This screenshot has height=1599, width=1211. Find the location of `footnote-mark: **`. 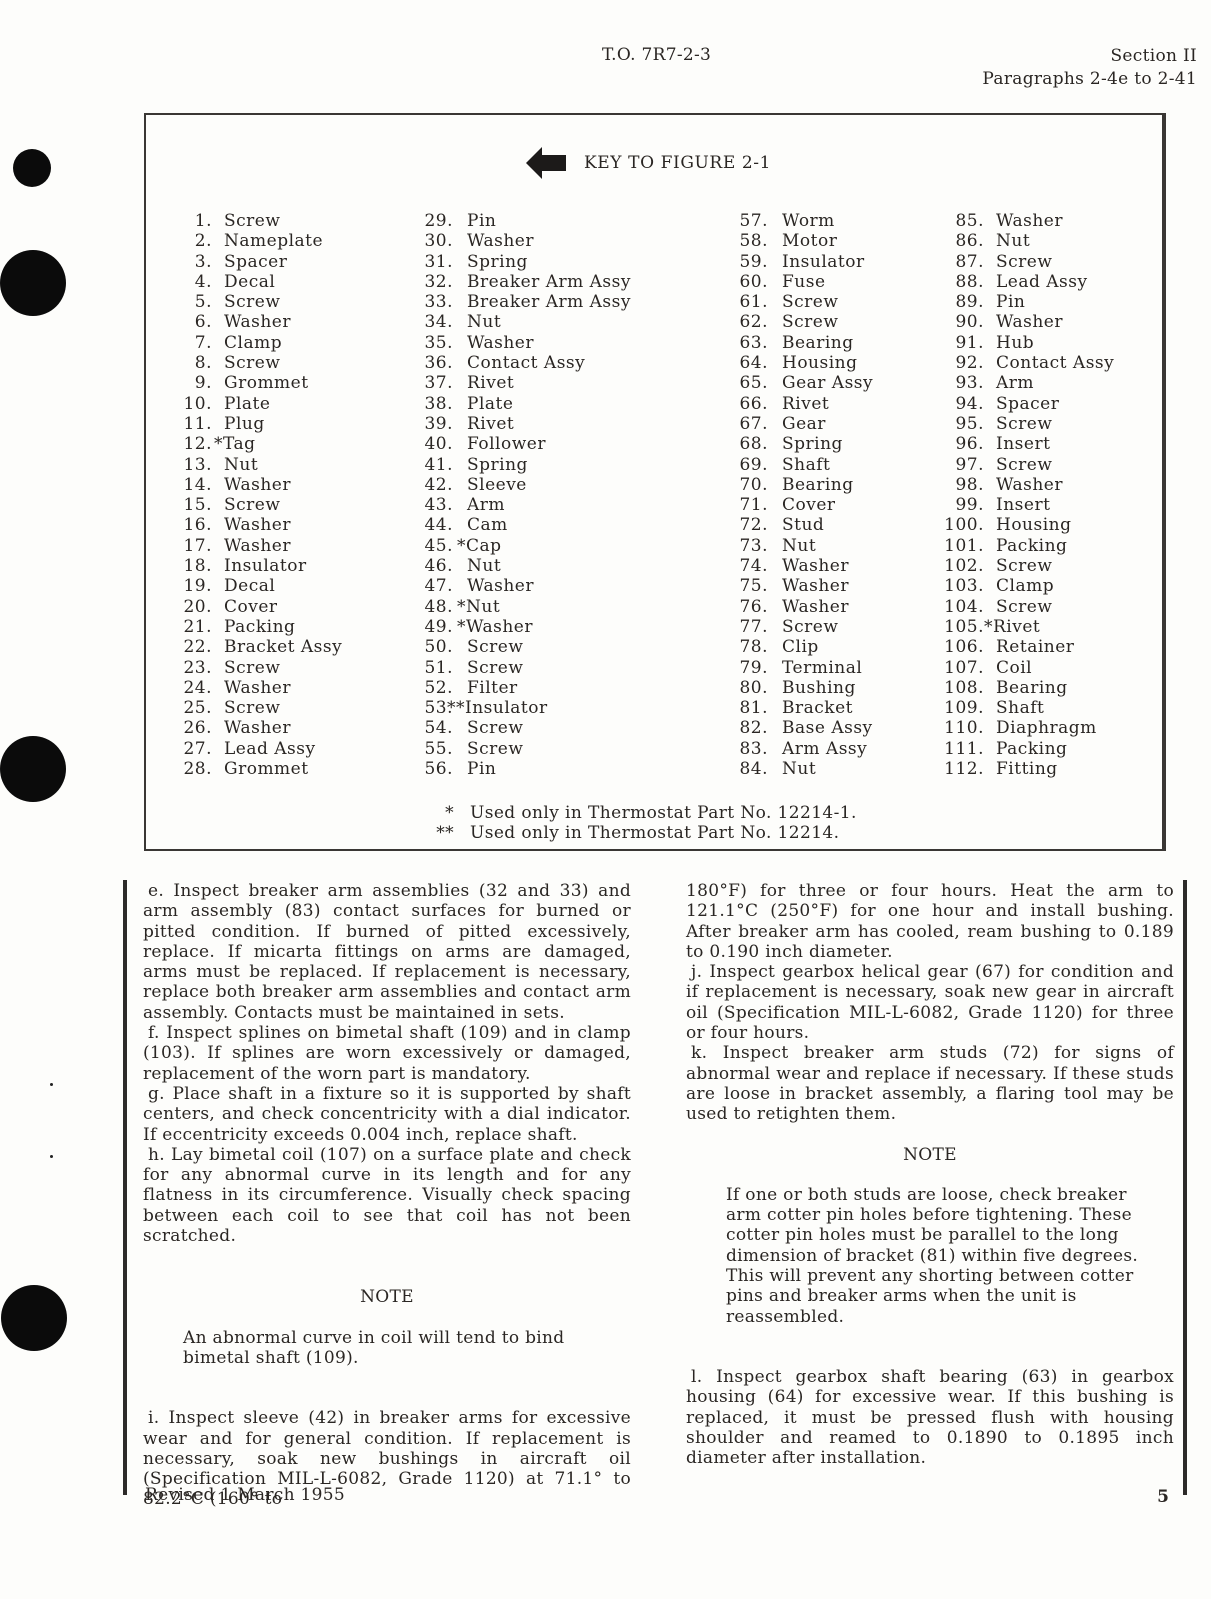

footnote-mark: ** is located at coordinates (445, 833).